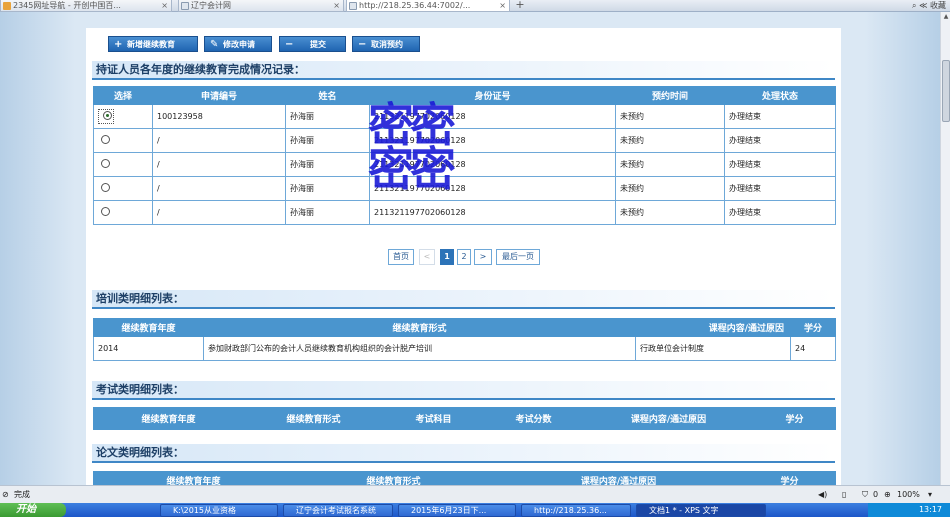 The height and width of the screenshot is (517, 950). Describe the element at coordinates (909, 510) in the screenshot. I see `system-tray: 13:17` at that location.